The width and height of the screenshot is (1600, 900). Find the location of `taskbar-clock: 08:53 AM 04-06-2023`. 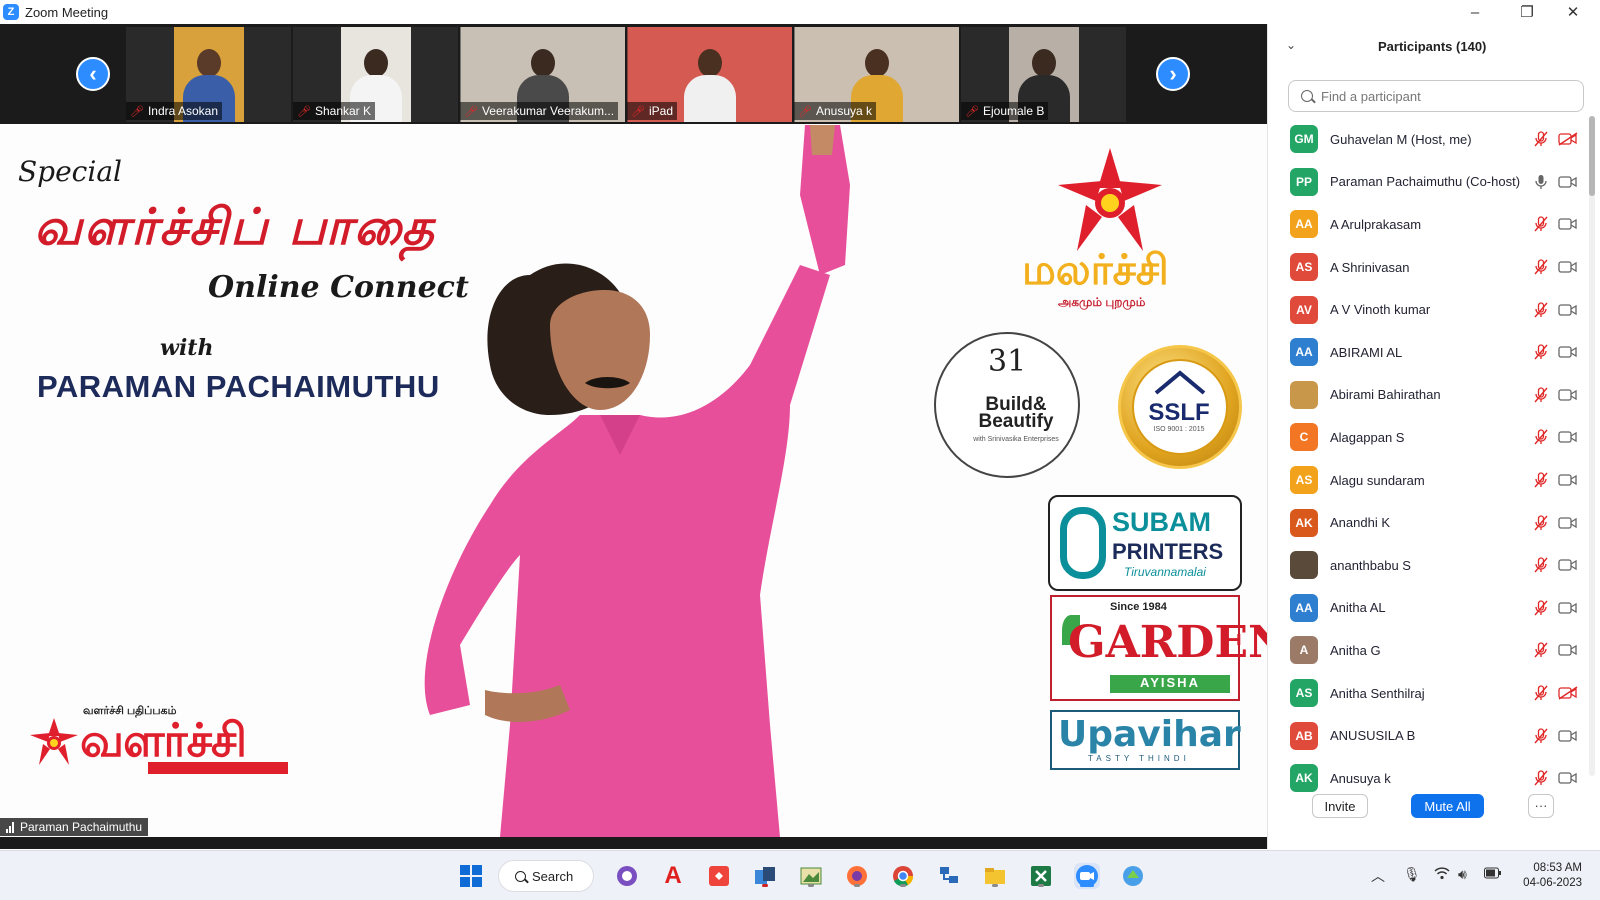

taskbar-clock: 08:53 AM 04-06-2023 is located at coordinates (1547, 876).